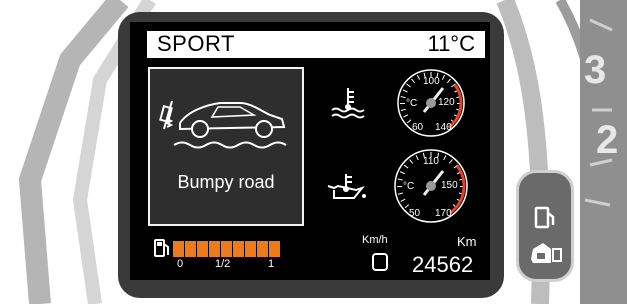 Image resolution: width=627 pixels, height=304 pixels. What do you see at coordinates (271, 264) in the screenshot?
I see `fuel-tick-full: 1` at bounding box center [271, 264].